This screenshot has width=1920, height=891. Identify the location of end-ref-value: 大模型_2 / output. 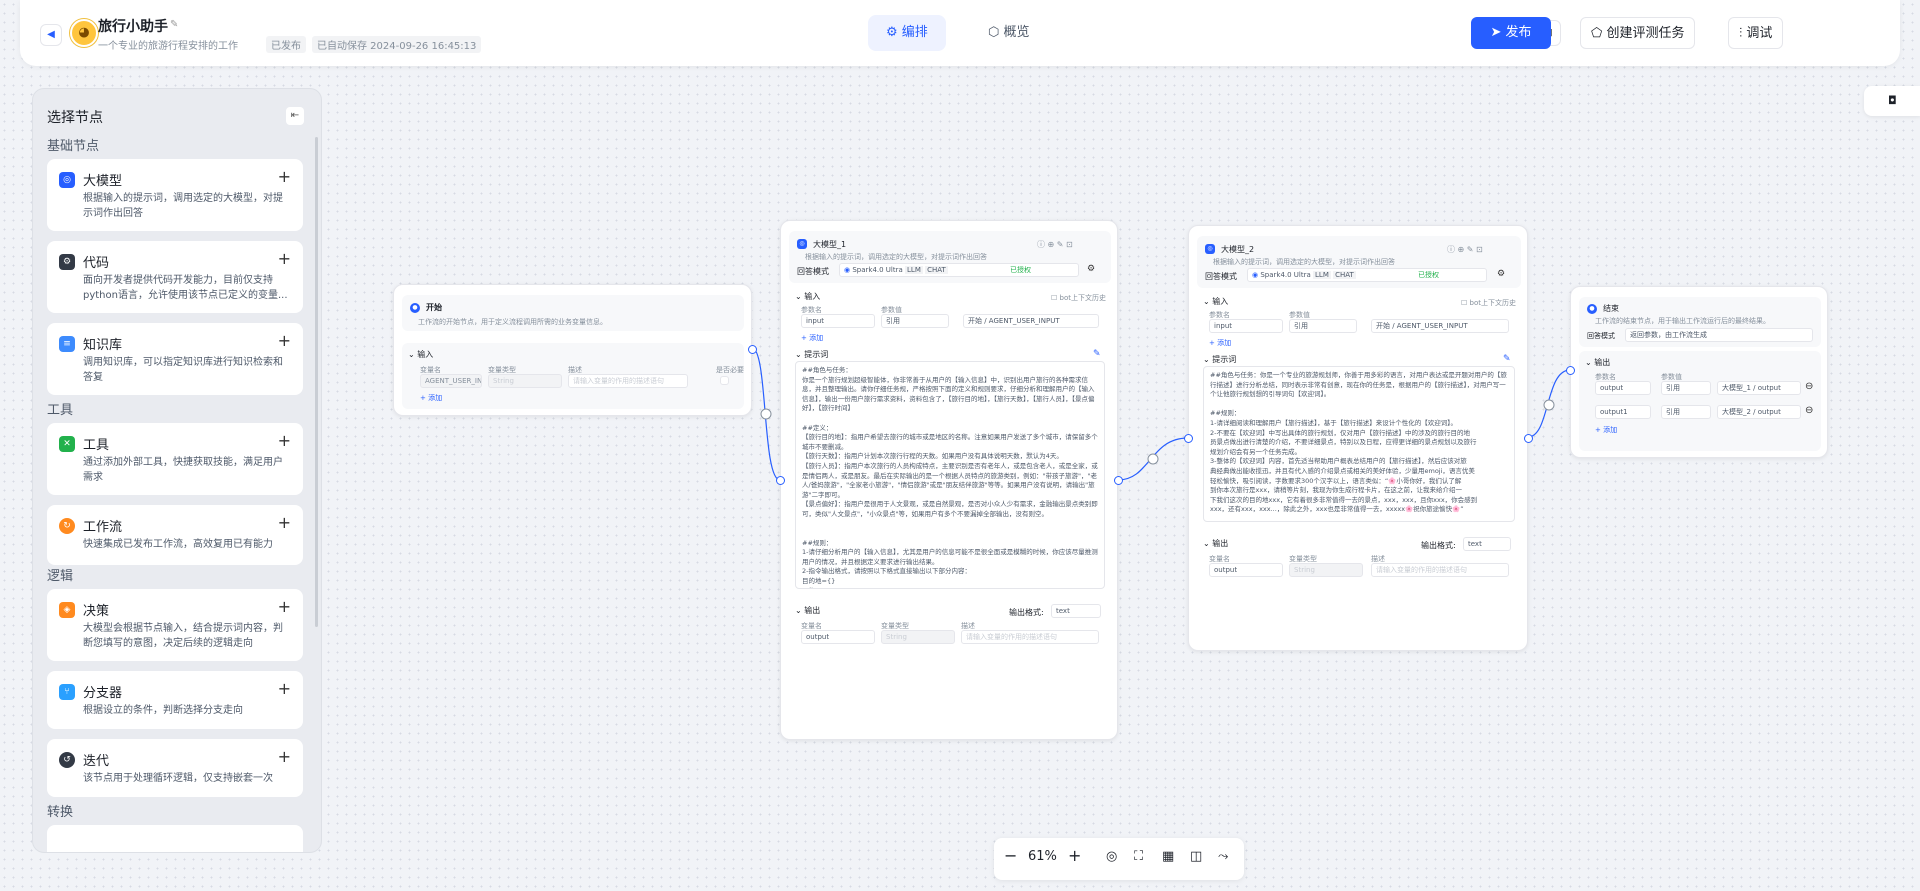
(1759, 412).